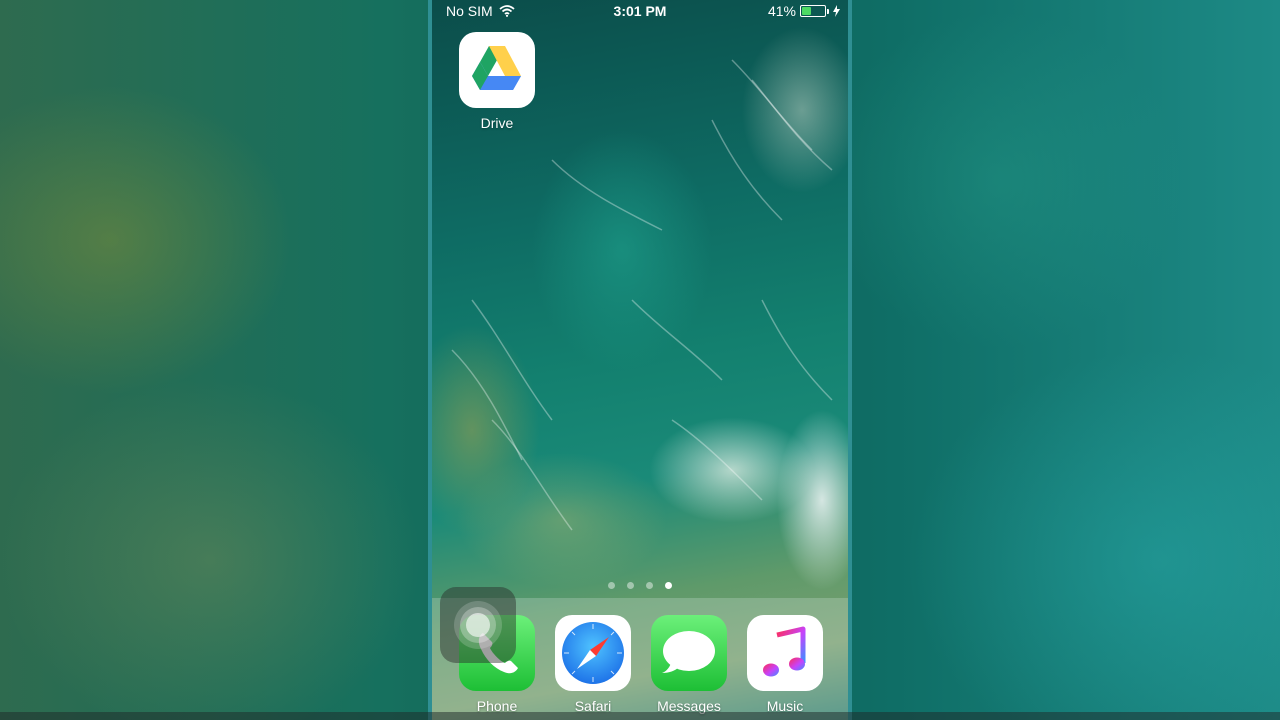  I want to click on assistive-touch-icon, so click(478, 625).